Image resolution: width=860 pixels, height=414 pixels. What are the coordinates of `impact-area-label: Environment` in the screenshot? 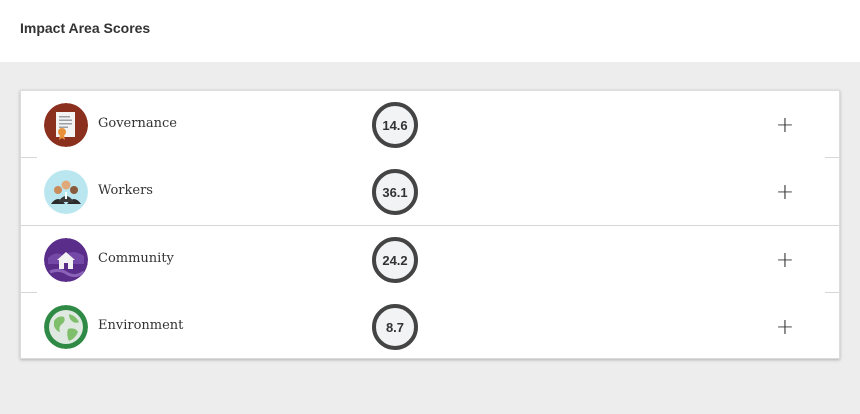 It's located at (141, 325).